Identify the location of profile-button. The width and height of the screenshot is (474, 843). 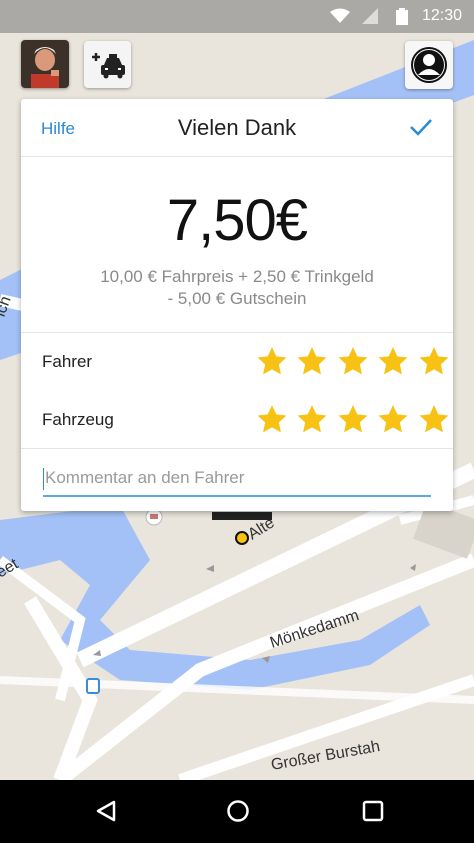
(429, 65).